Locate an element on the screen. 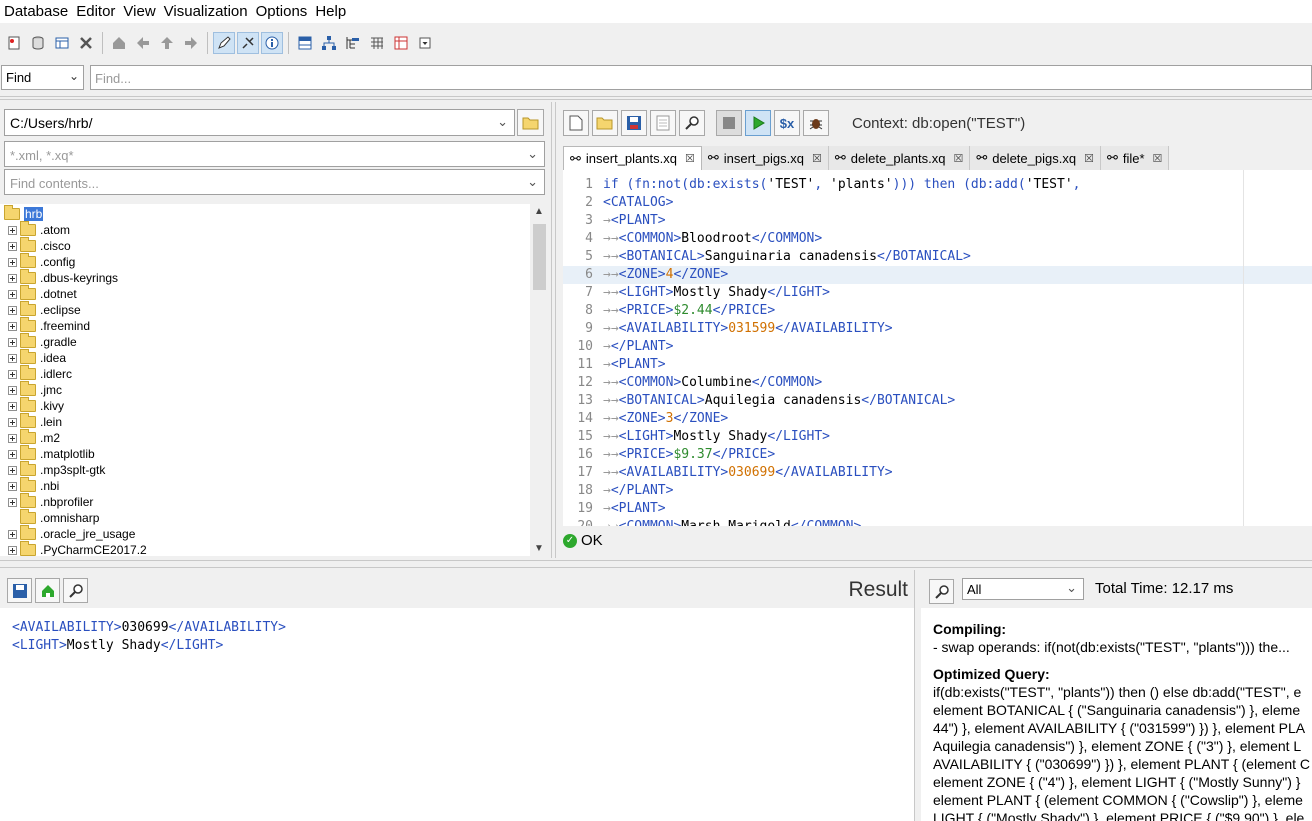  code-line: 11 →<PLANT> is located at coordinates (937, 365).